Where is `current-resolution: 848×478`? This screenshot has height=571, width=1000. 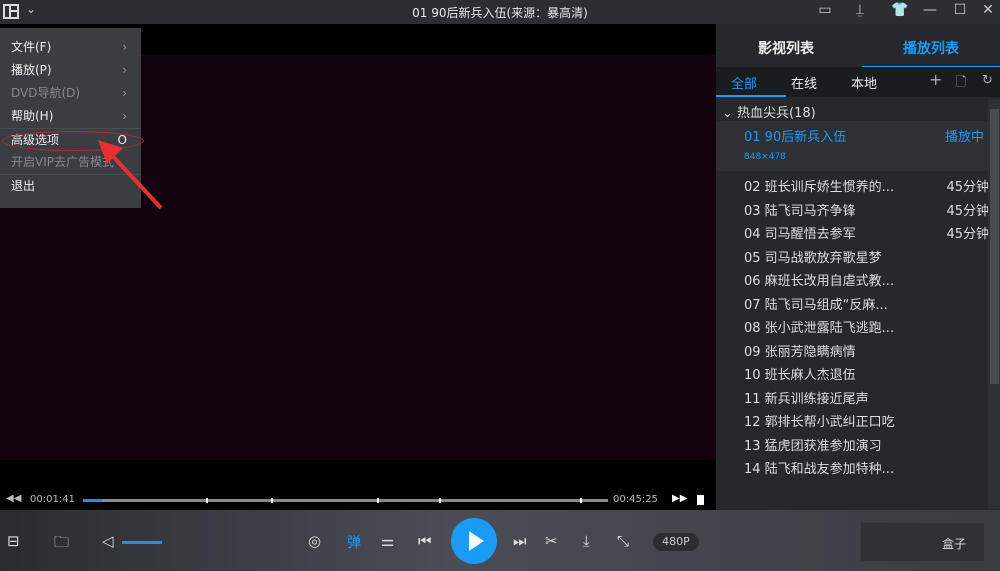 current-resolution: 848×478 is located at coordinates (765, 157).